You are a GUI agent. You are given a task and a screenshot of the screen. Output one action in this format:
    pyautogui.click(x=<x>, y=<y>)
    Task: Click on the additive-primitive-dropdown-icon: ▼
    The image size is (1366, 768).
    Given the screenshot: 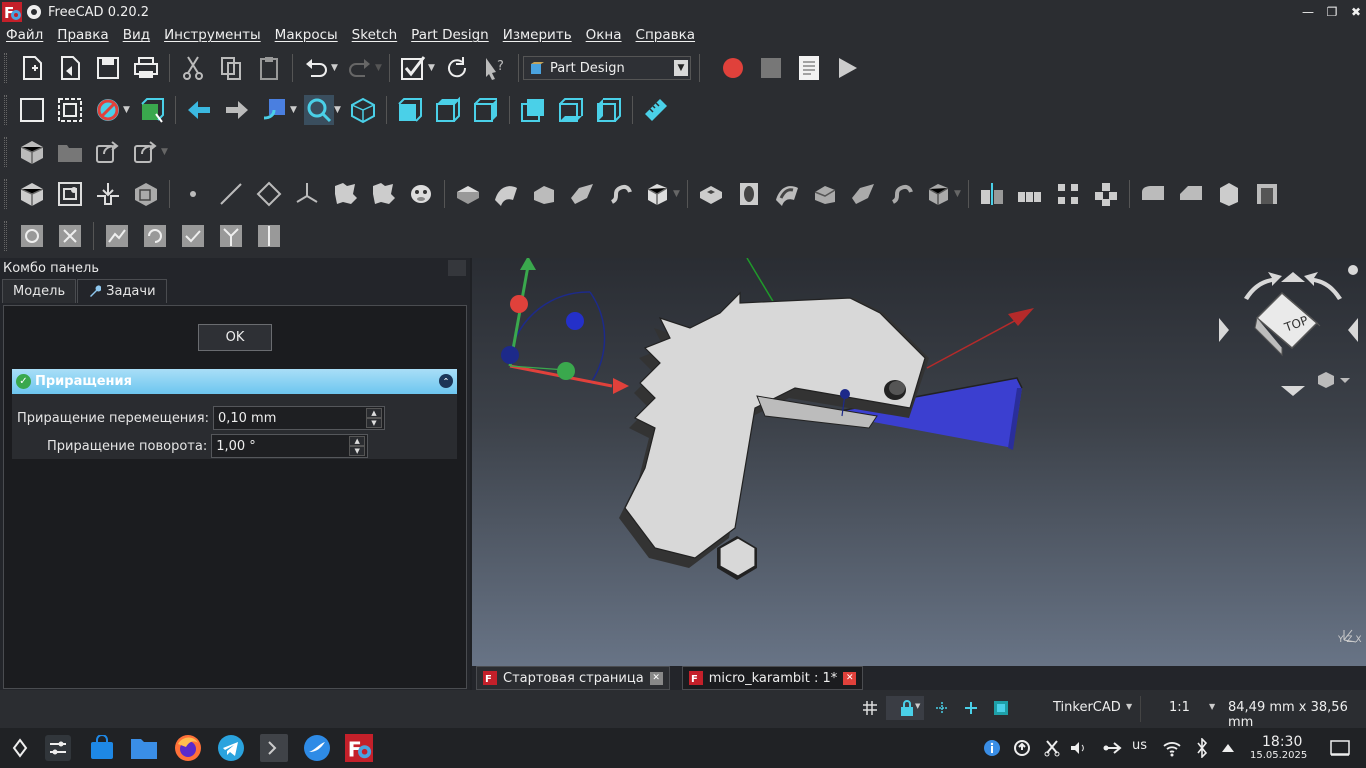 What is the action you would take?
    pyautogui.click(x=677, y=194)
    